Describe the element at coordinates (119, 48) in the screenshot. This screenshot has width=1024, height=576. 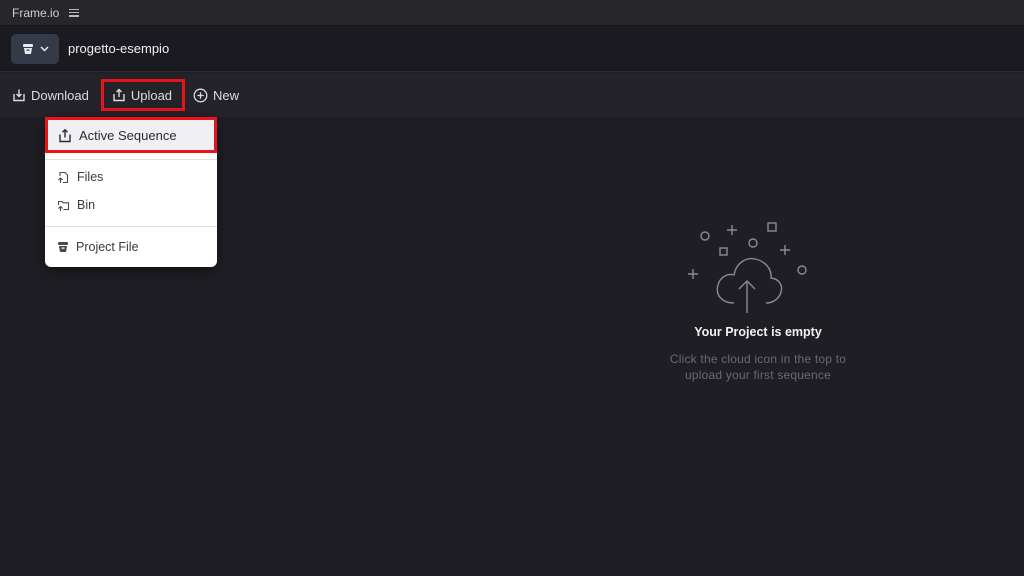
I see `project-name: progetto-esempio` at that location.